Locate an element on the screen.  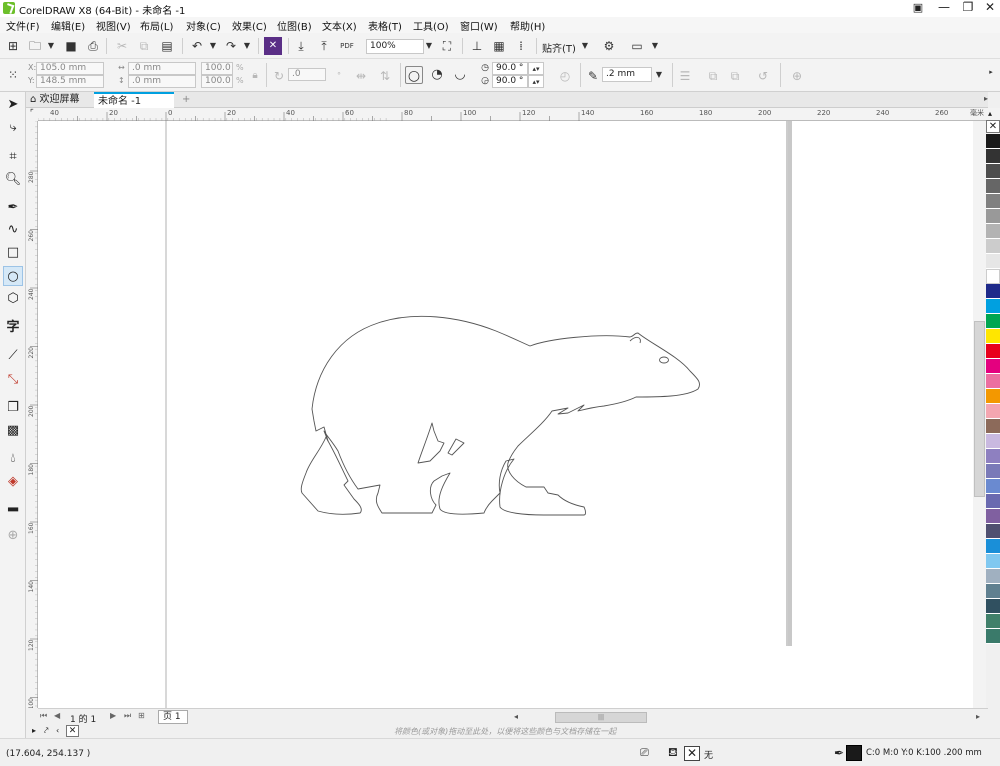
to-back-icon: ⧉ is located at coordinates (735, 76).